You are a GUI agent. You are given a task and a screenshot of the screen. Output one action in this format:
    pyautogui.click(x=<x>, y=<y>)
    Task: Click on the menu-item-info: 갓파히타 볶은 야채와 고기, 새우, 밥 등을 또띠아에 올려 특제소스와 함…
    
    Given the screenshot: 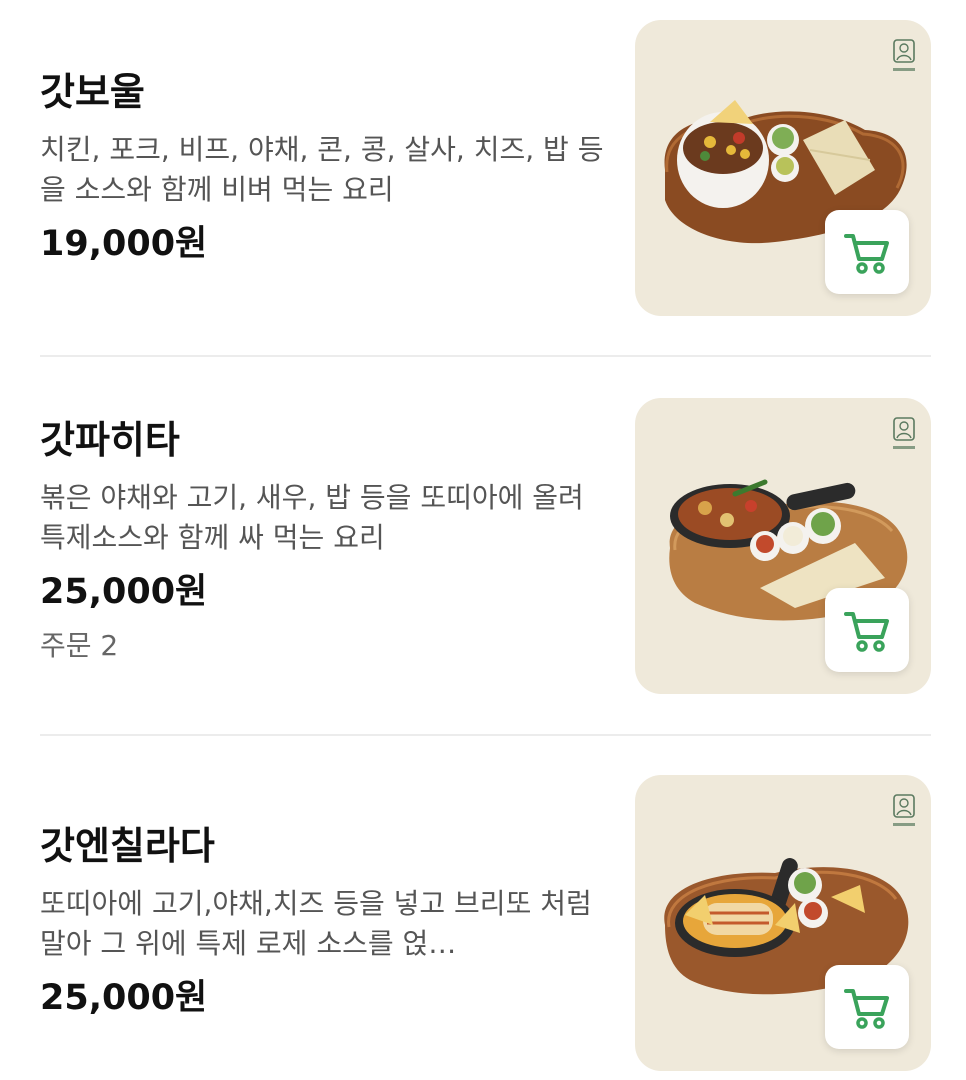 What is the action you would take?
    pyautogui.click(x=327, y=541)
    